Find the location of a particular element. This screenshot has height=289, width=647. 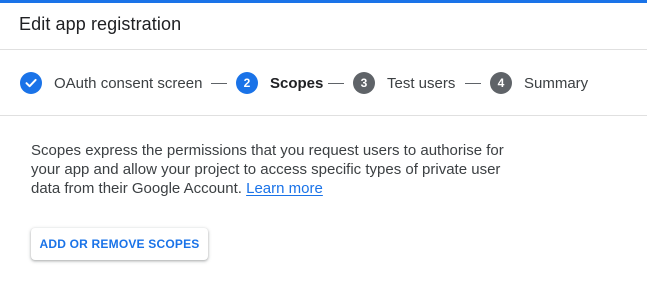

step-number-scopes: 2 is located at coordinates (247, 83).